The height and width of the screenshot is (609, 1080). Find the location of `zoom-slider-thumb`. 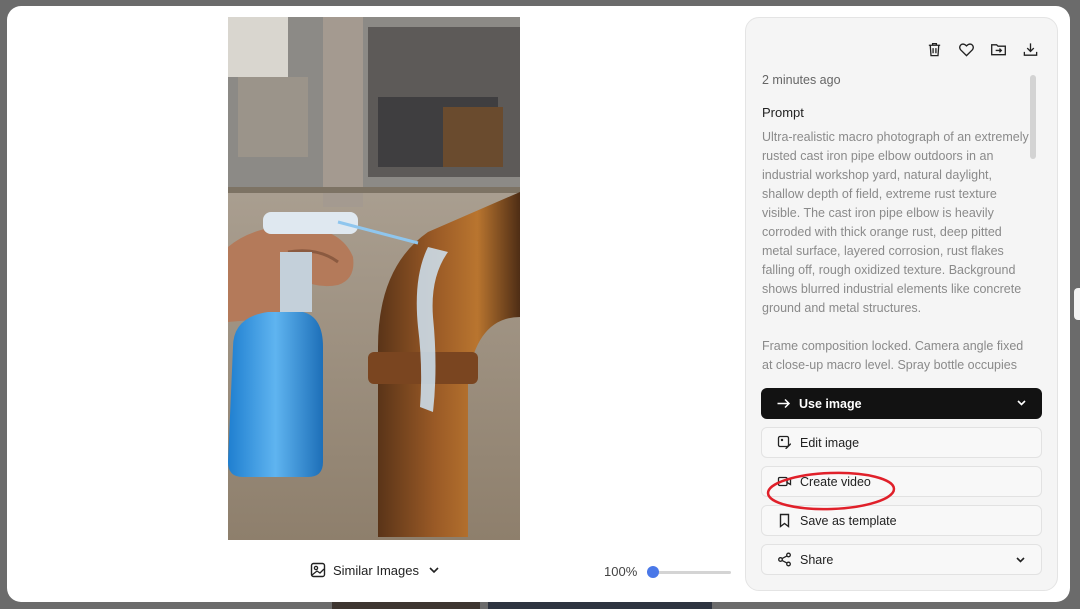

zoom-slider-thumb is located at coordinates (653, 572).